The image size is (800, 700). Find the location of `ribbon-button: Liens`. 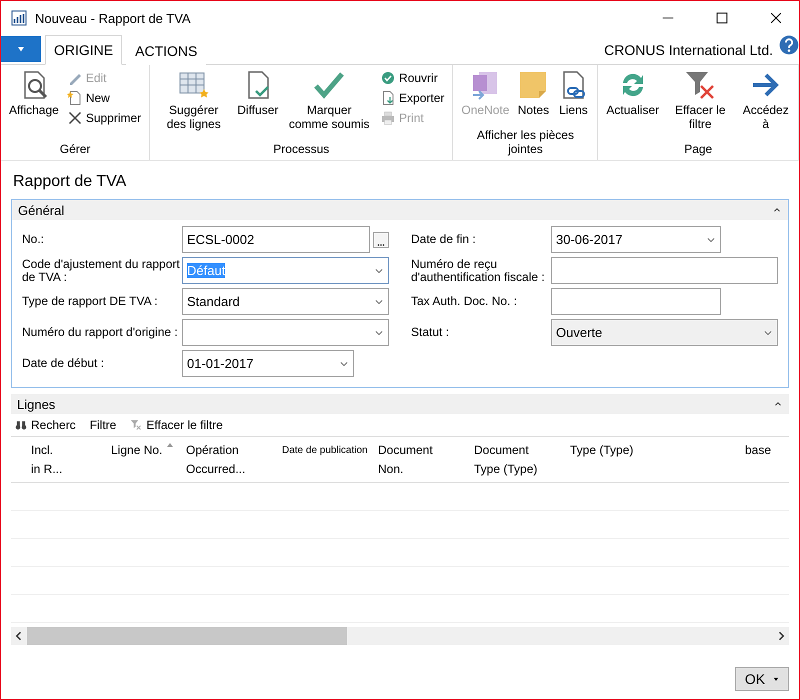

ribbon-button: Liens is located at coordinates (573, 97).